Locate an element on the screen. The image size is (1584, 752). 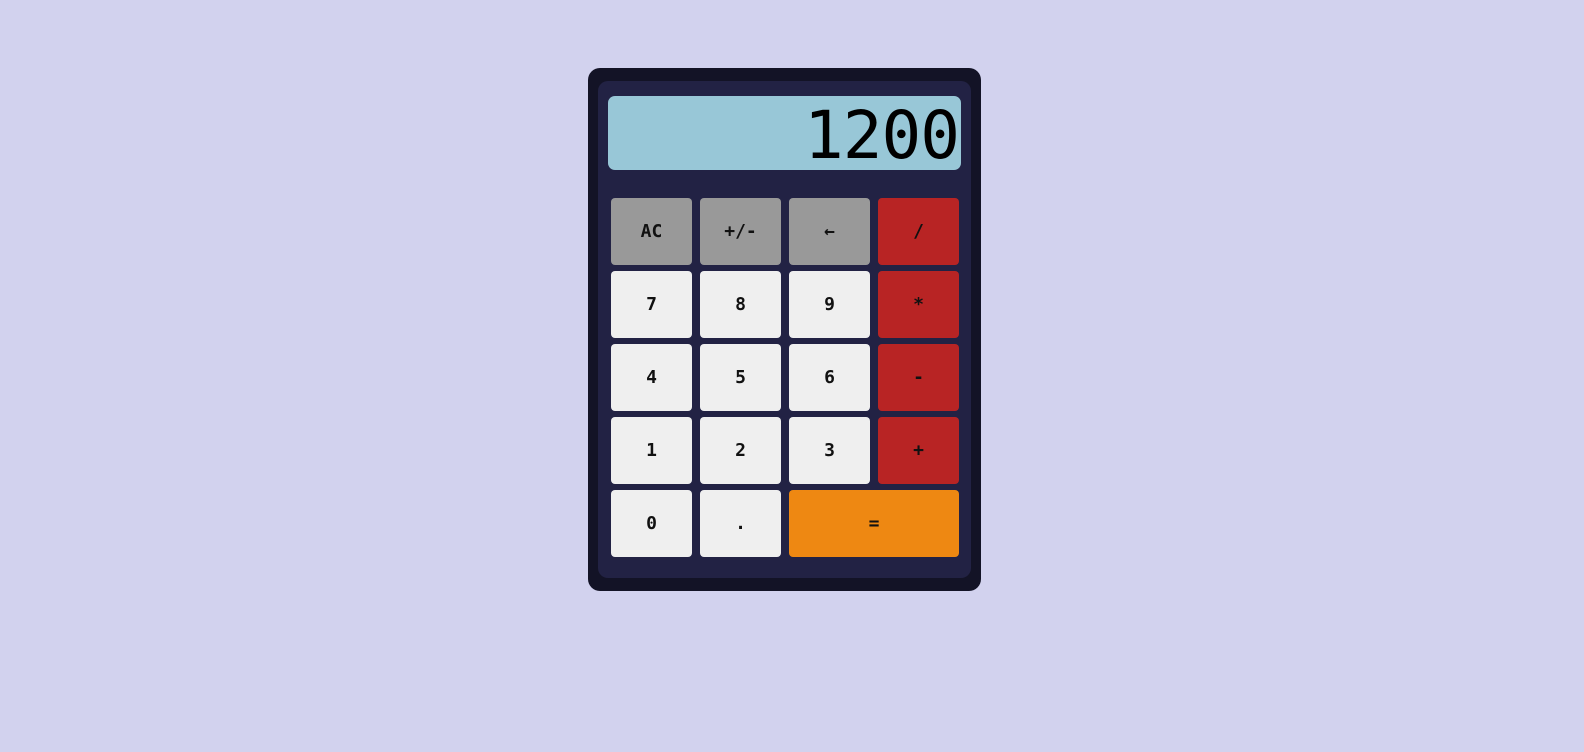
decimal-button: . is located at coordinates (740, 523).